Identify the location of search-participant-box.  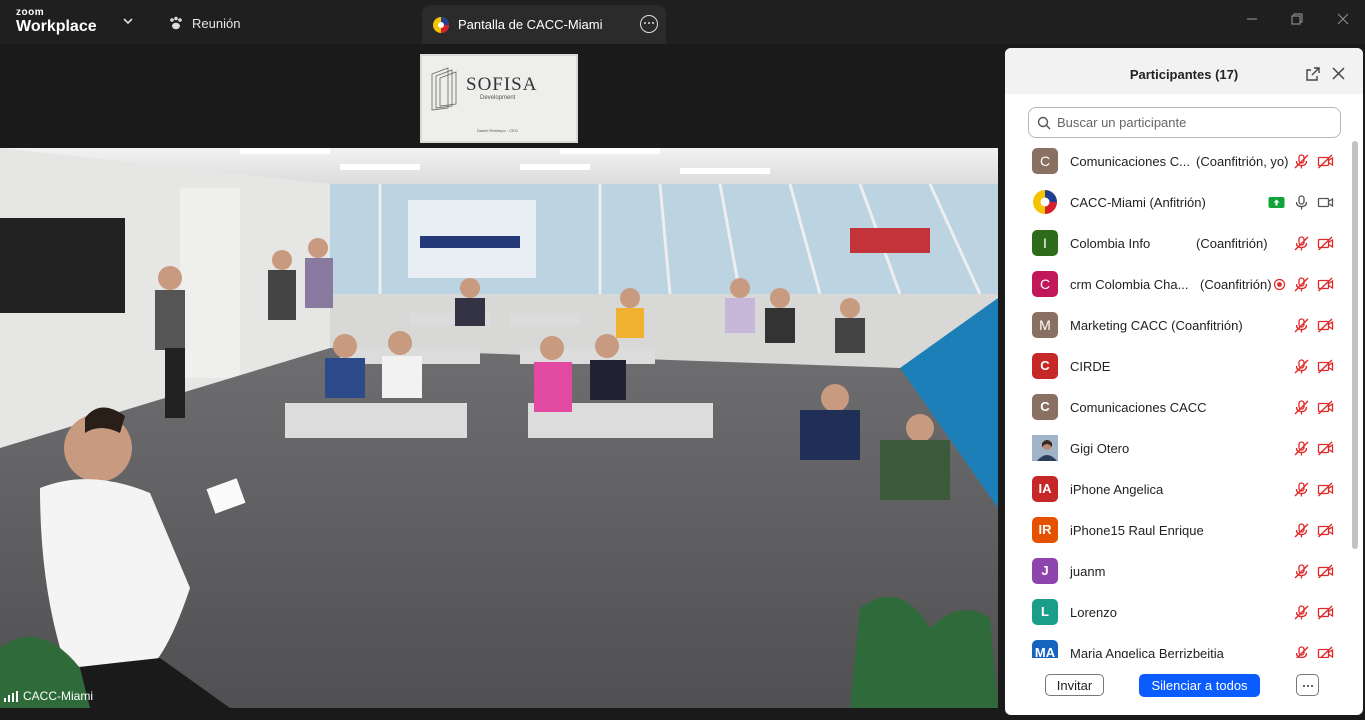
(1184, 122).